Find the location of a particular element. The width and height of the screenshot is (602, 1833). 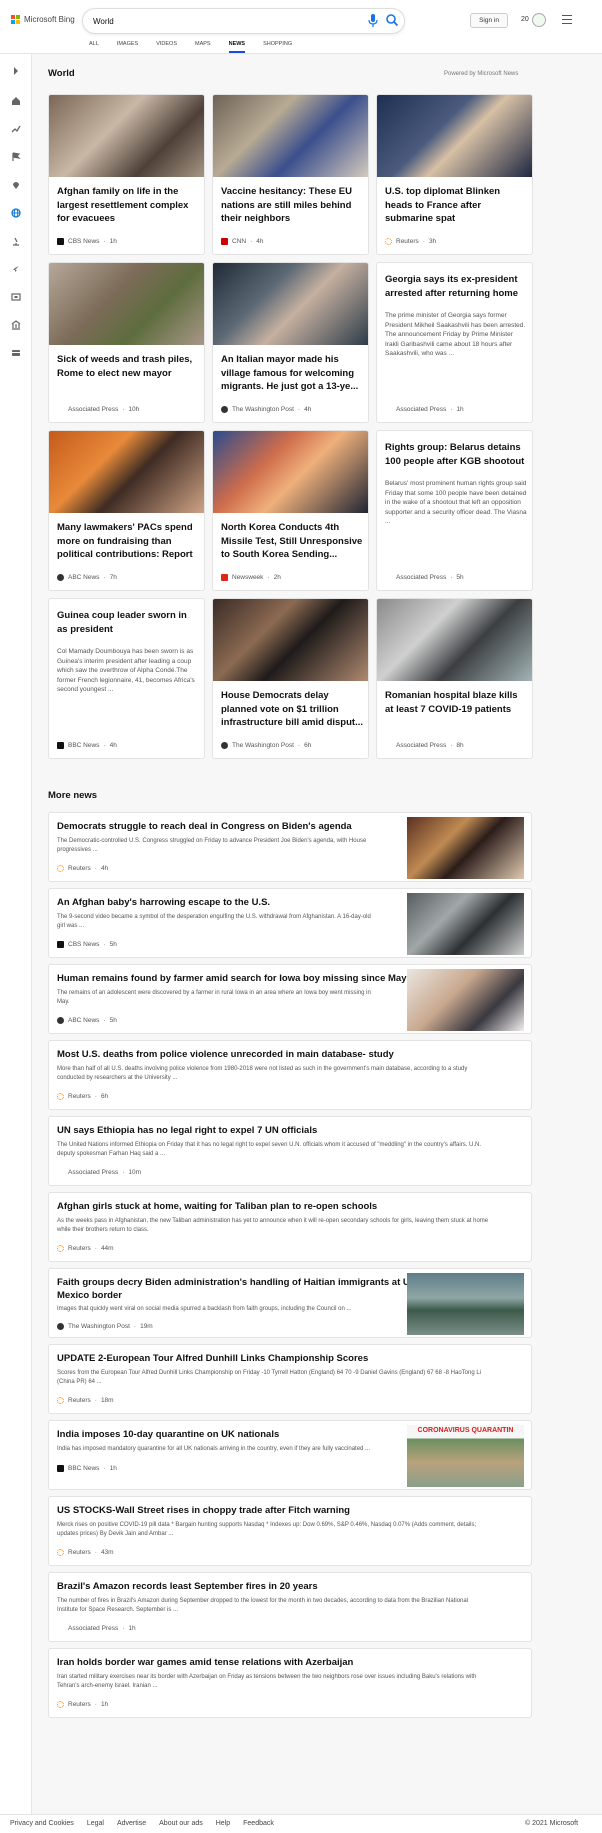

boy-photo is located at coordinates (465, 1000).